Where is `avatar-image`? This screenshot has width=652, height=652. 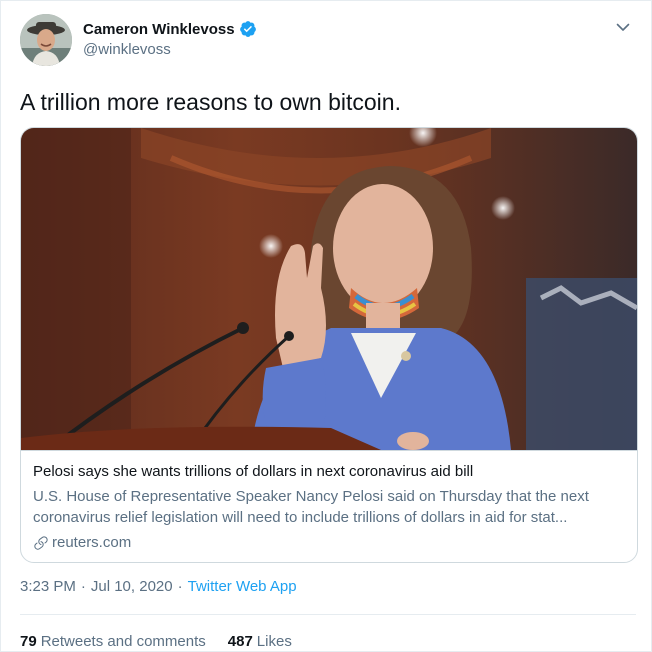
avatar-image is located at coordinates (46, 40).